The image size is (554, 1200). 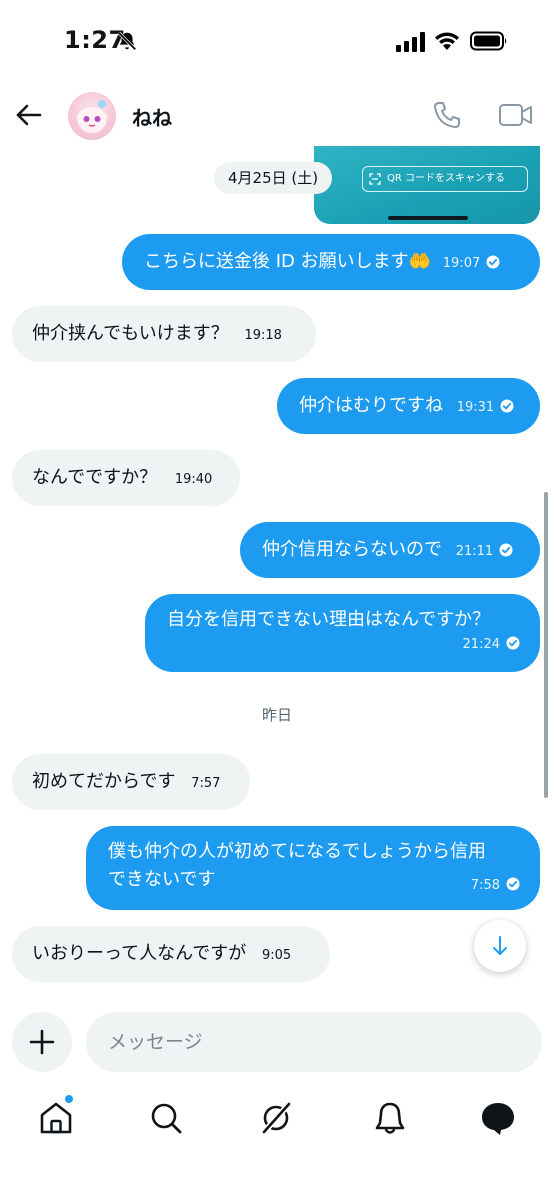 What do you see at coordinates (29, 115) in the screenshot?
I see `back-arrow-icon` at bounding box center [29, 115].